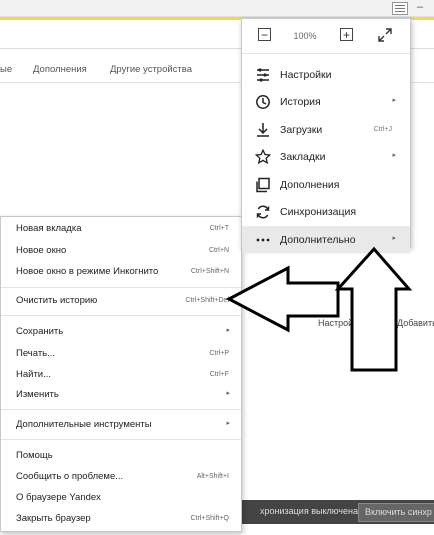 The width and height of the screenshot is (434, 535). What do you see at coordinates (263, 130) in the screenshot?
I see `download-icon` at bounding box center [263, 130].